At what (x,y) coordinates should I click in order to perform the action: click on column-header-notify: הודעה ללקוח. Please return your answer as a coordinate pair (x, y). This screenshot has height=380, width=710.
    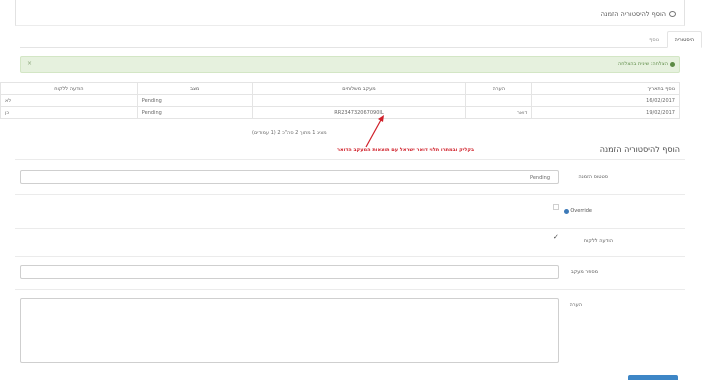
    Looking at the image, I should click on (69, 88).